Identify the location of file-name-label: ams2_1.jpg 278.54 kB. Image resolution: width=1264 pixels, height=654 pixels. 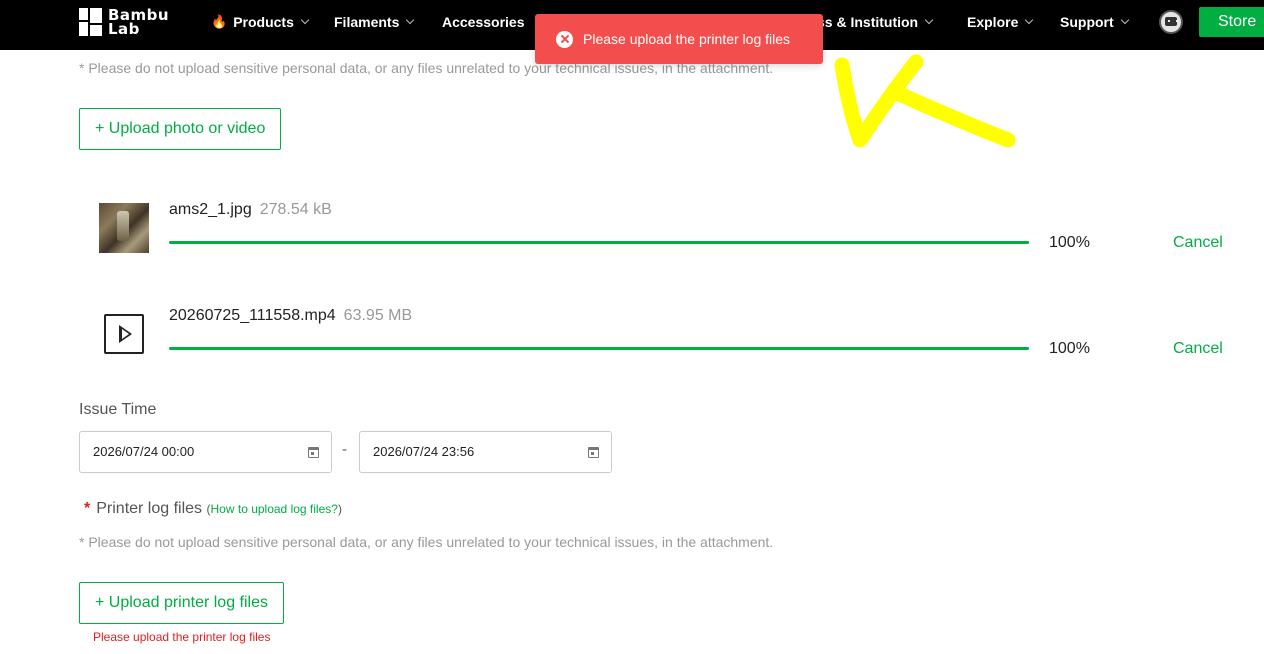
(250, 209).